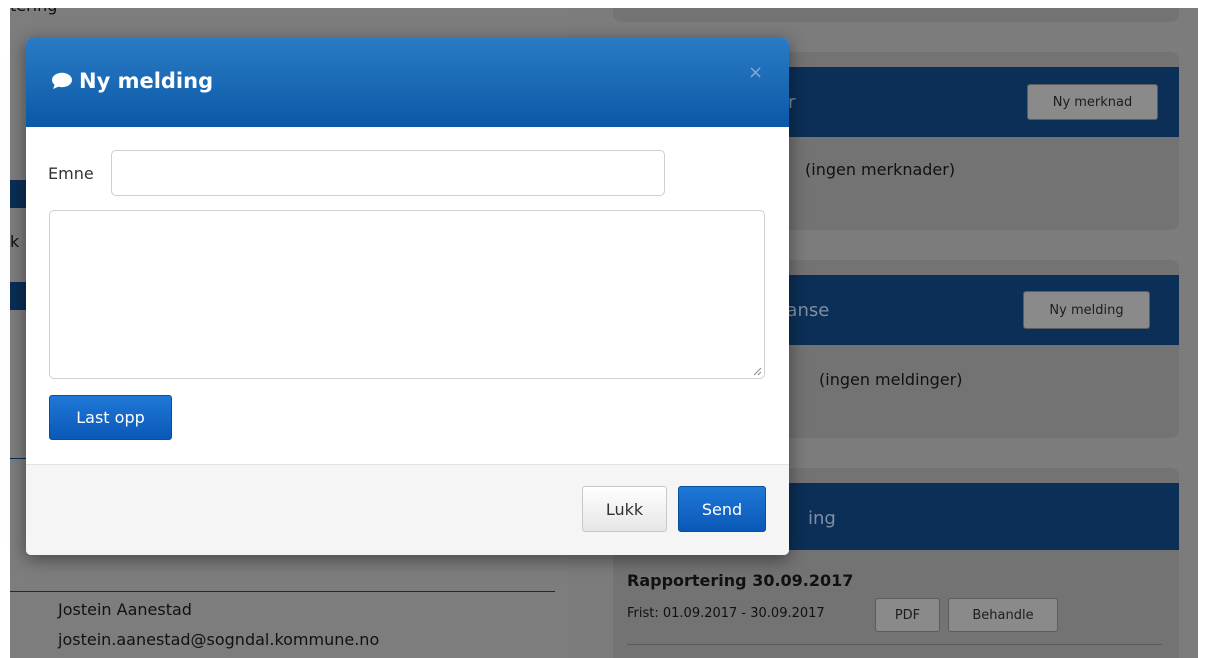 The height and width of the screenshot is (658, 1219). I want to click on close-icon: ×, so click(755, 72).